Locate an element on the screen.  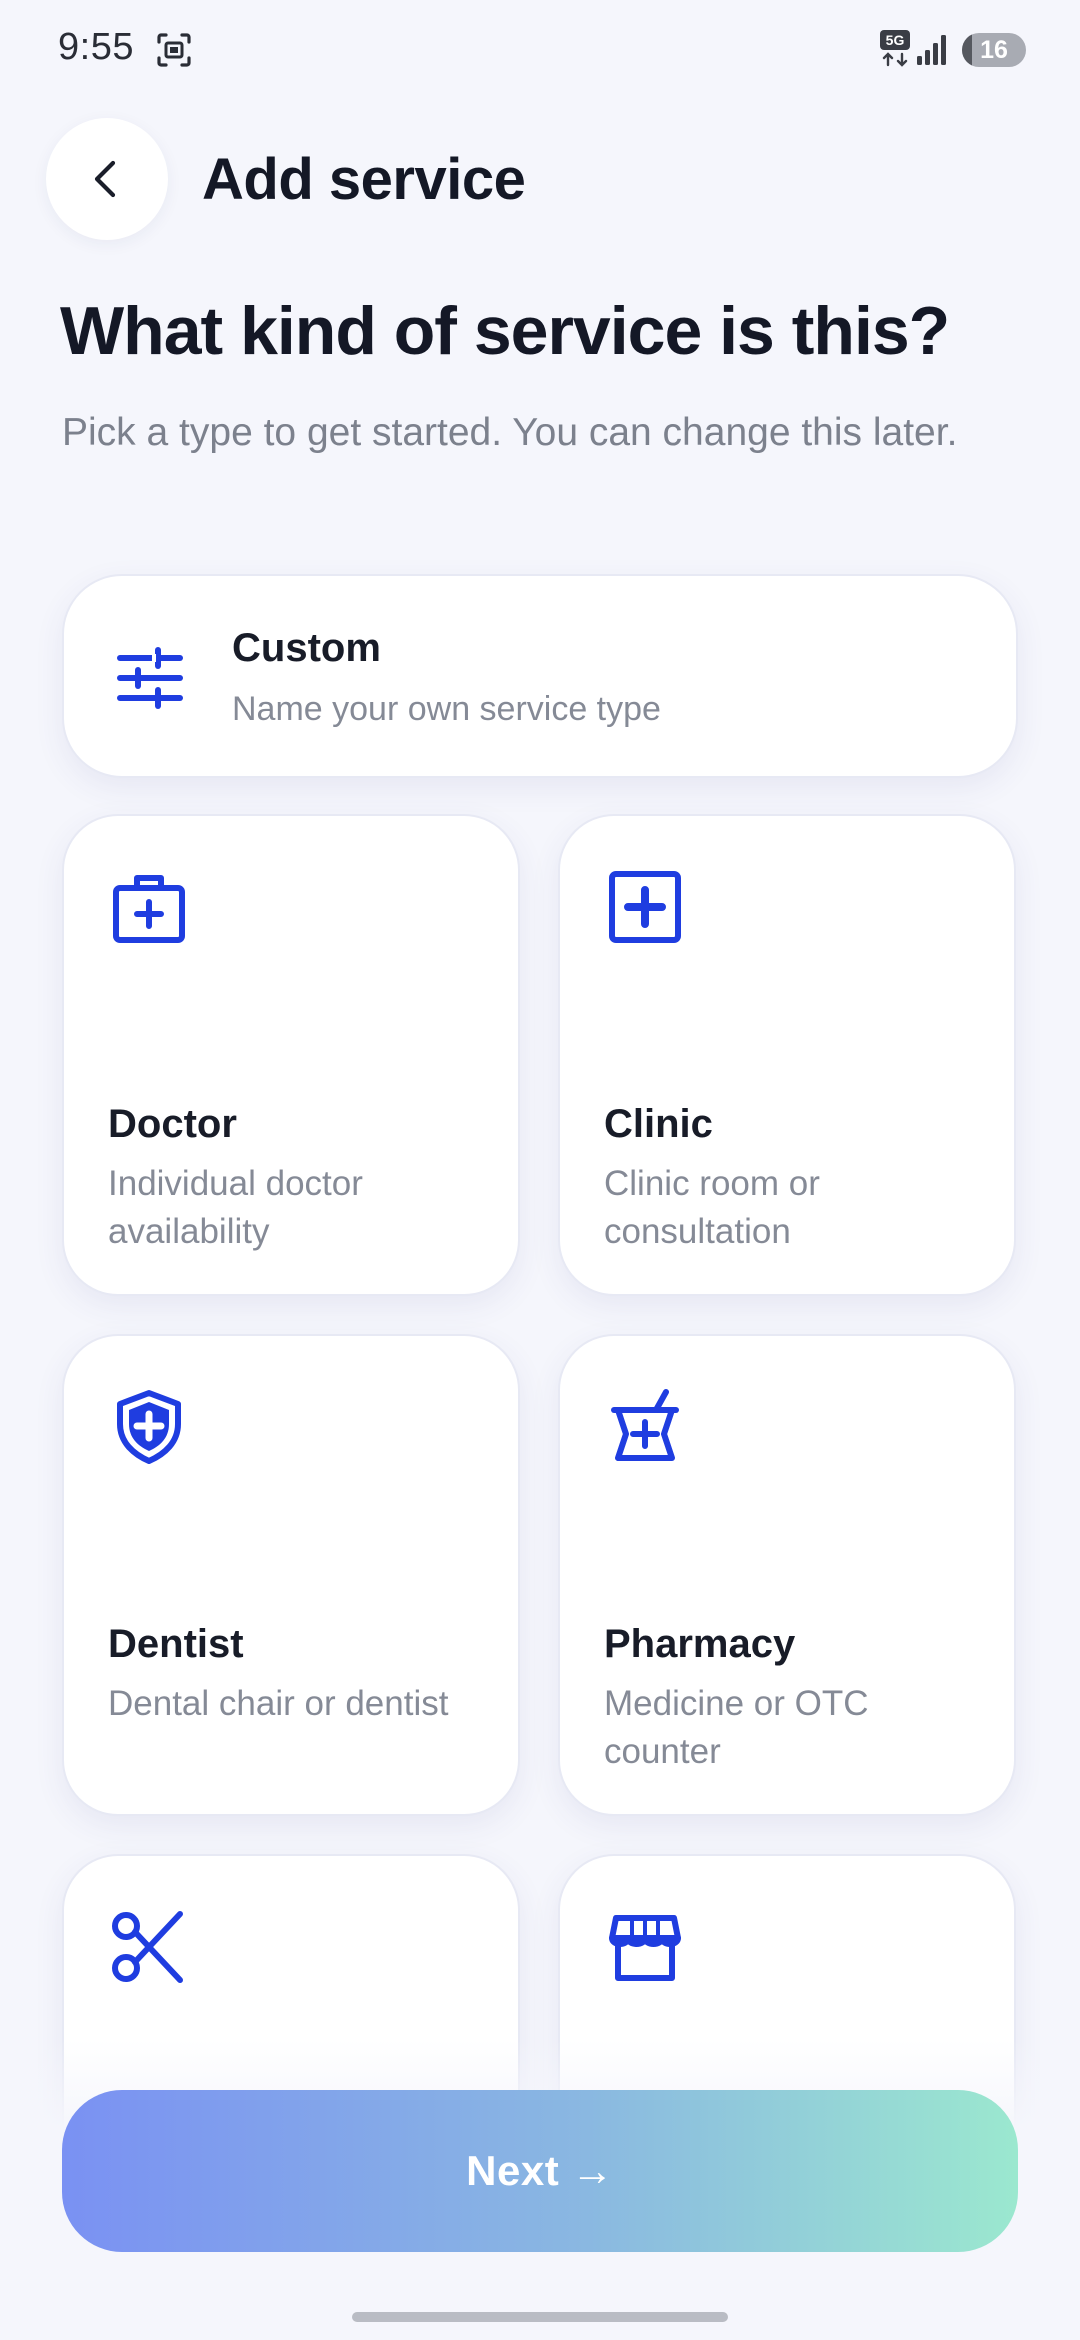
back-button is located at coordinates (107, 179).